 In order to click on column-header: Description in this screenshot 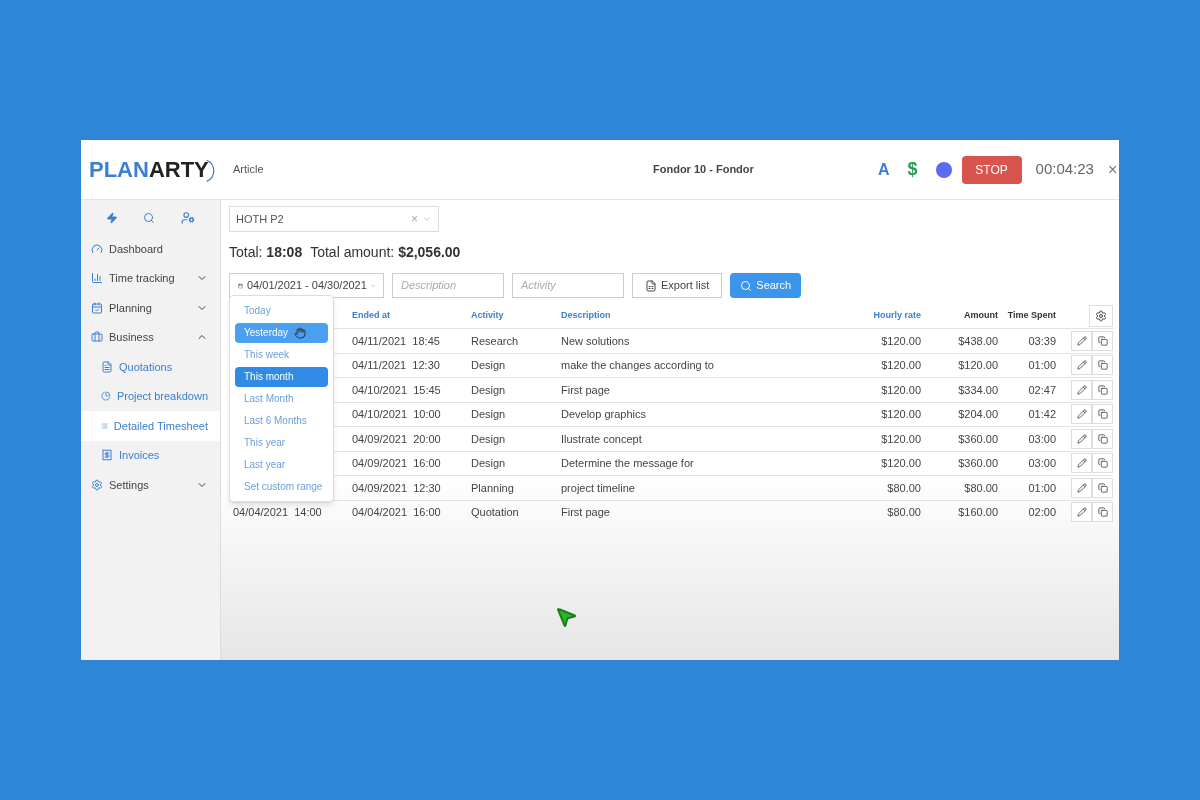, I will do `click(698, 316)`.